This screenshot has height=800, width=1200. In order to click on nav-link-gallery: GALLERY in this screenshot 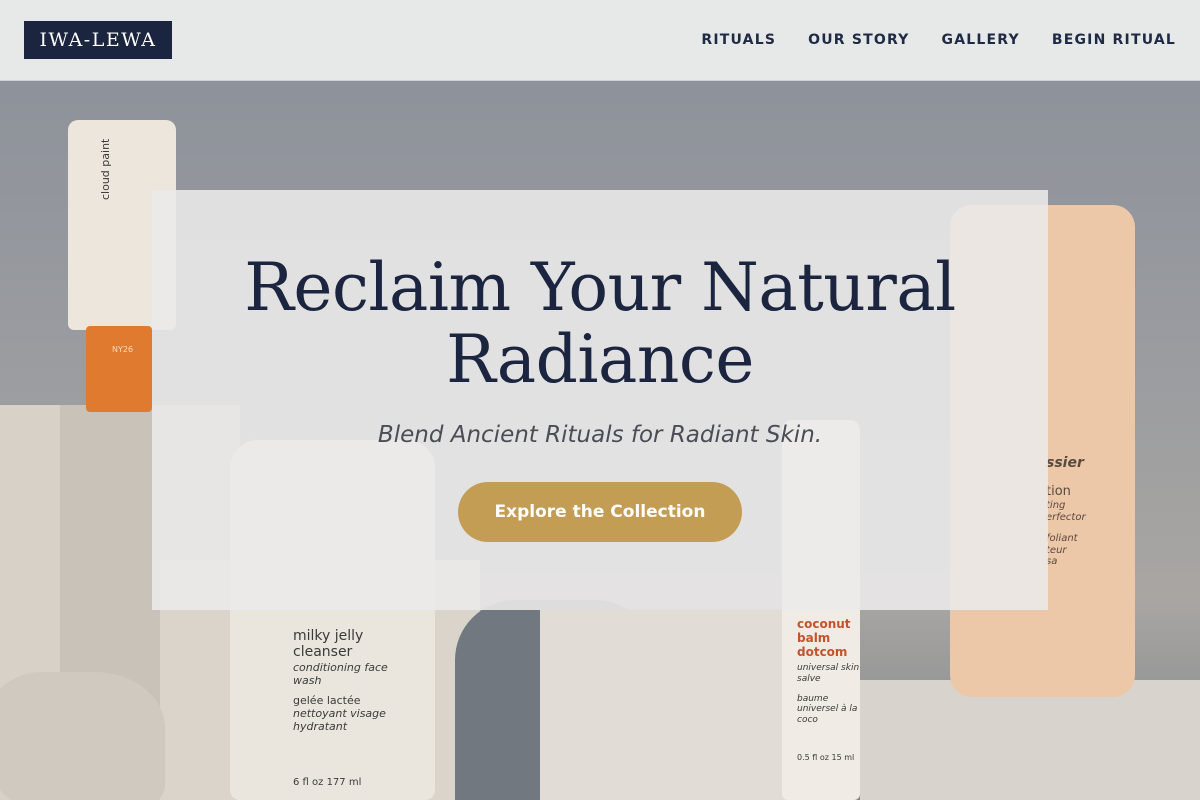, I will do `click(981, 40)`.